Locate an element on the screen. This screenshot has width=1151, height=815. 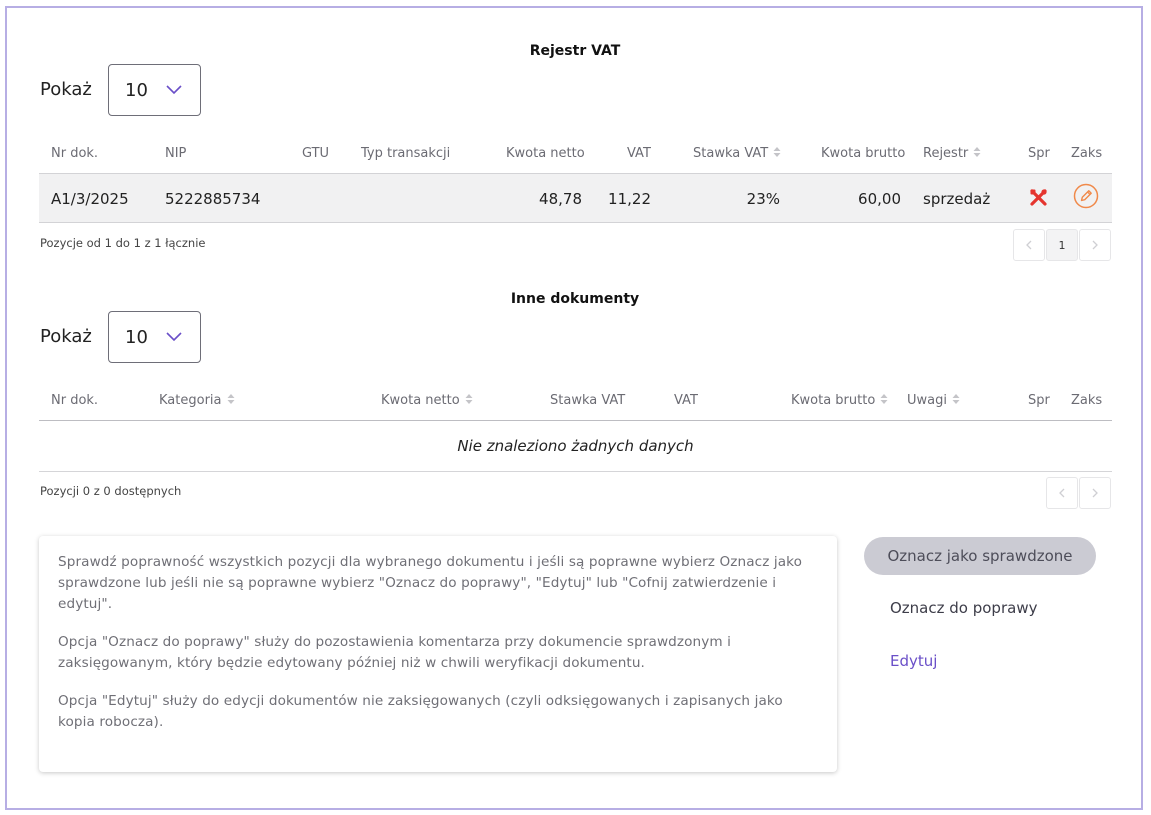
edit-button: Edytuj is located at coordinates (913, 661).